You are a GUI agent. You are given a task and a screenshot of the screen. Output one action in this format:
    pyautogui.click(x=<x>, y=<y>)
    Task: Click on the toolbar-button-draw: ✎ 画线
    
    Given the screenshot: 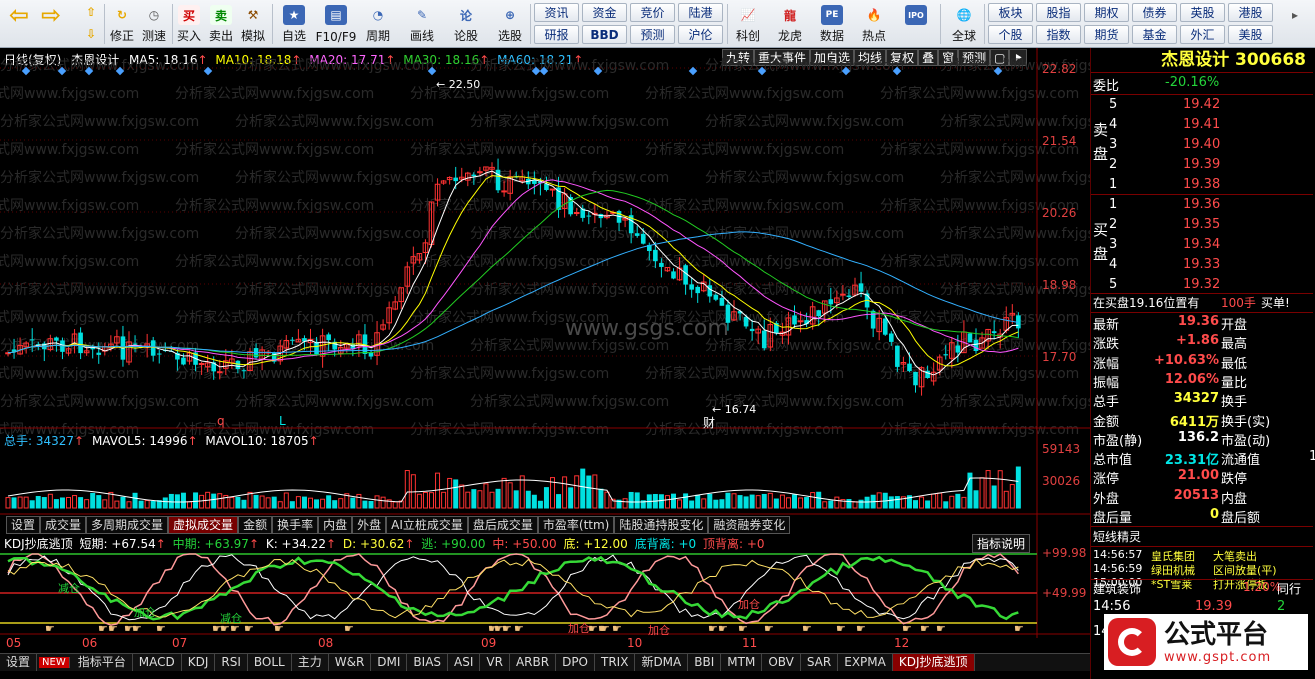 What is the action you would take?
    pyautogui.click(x=422, y=24)
    